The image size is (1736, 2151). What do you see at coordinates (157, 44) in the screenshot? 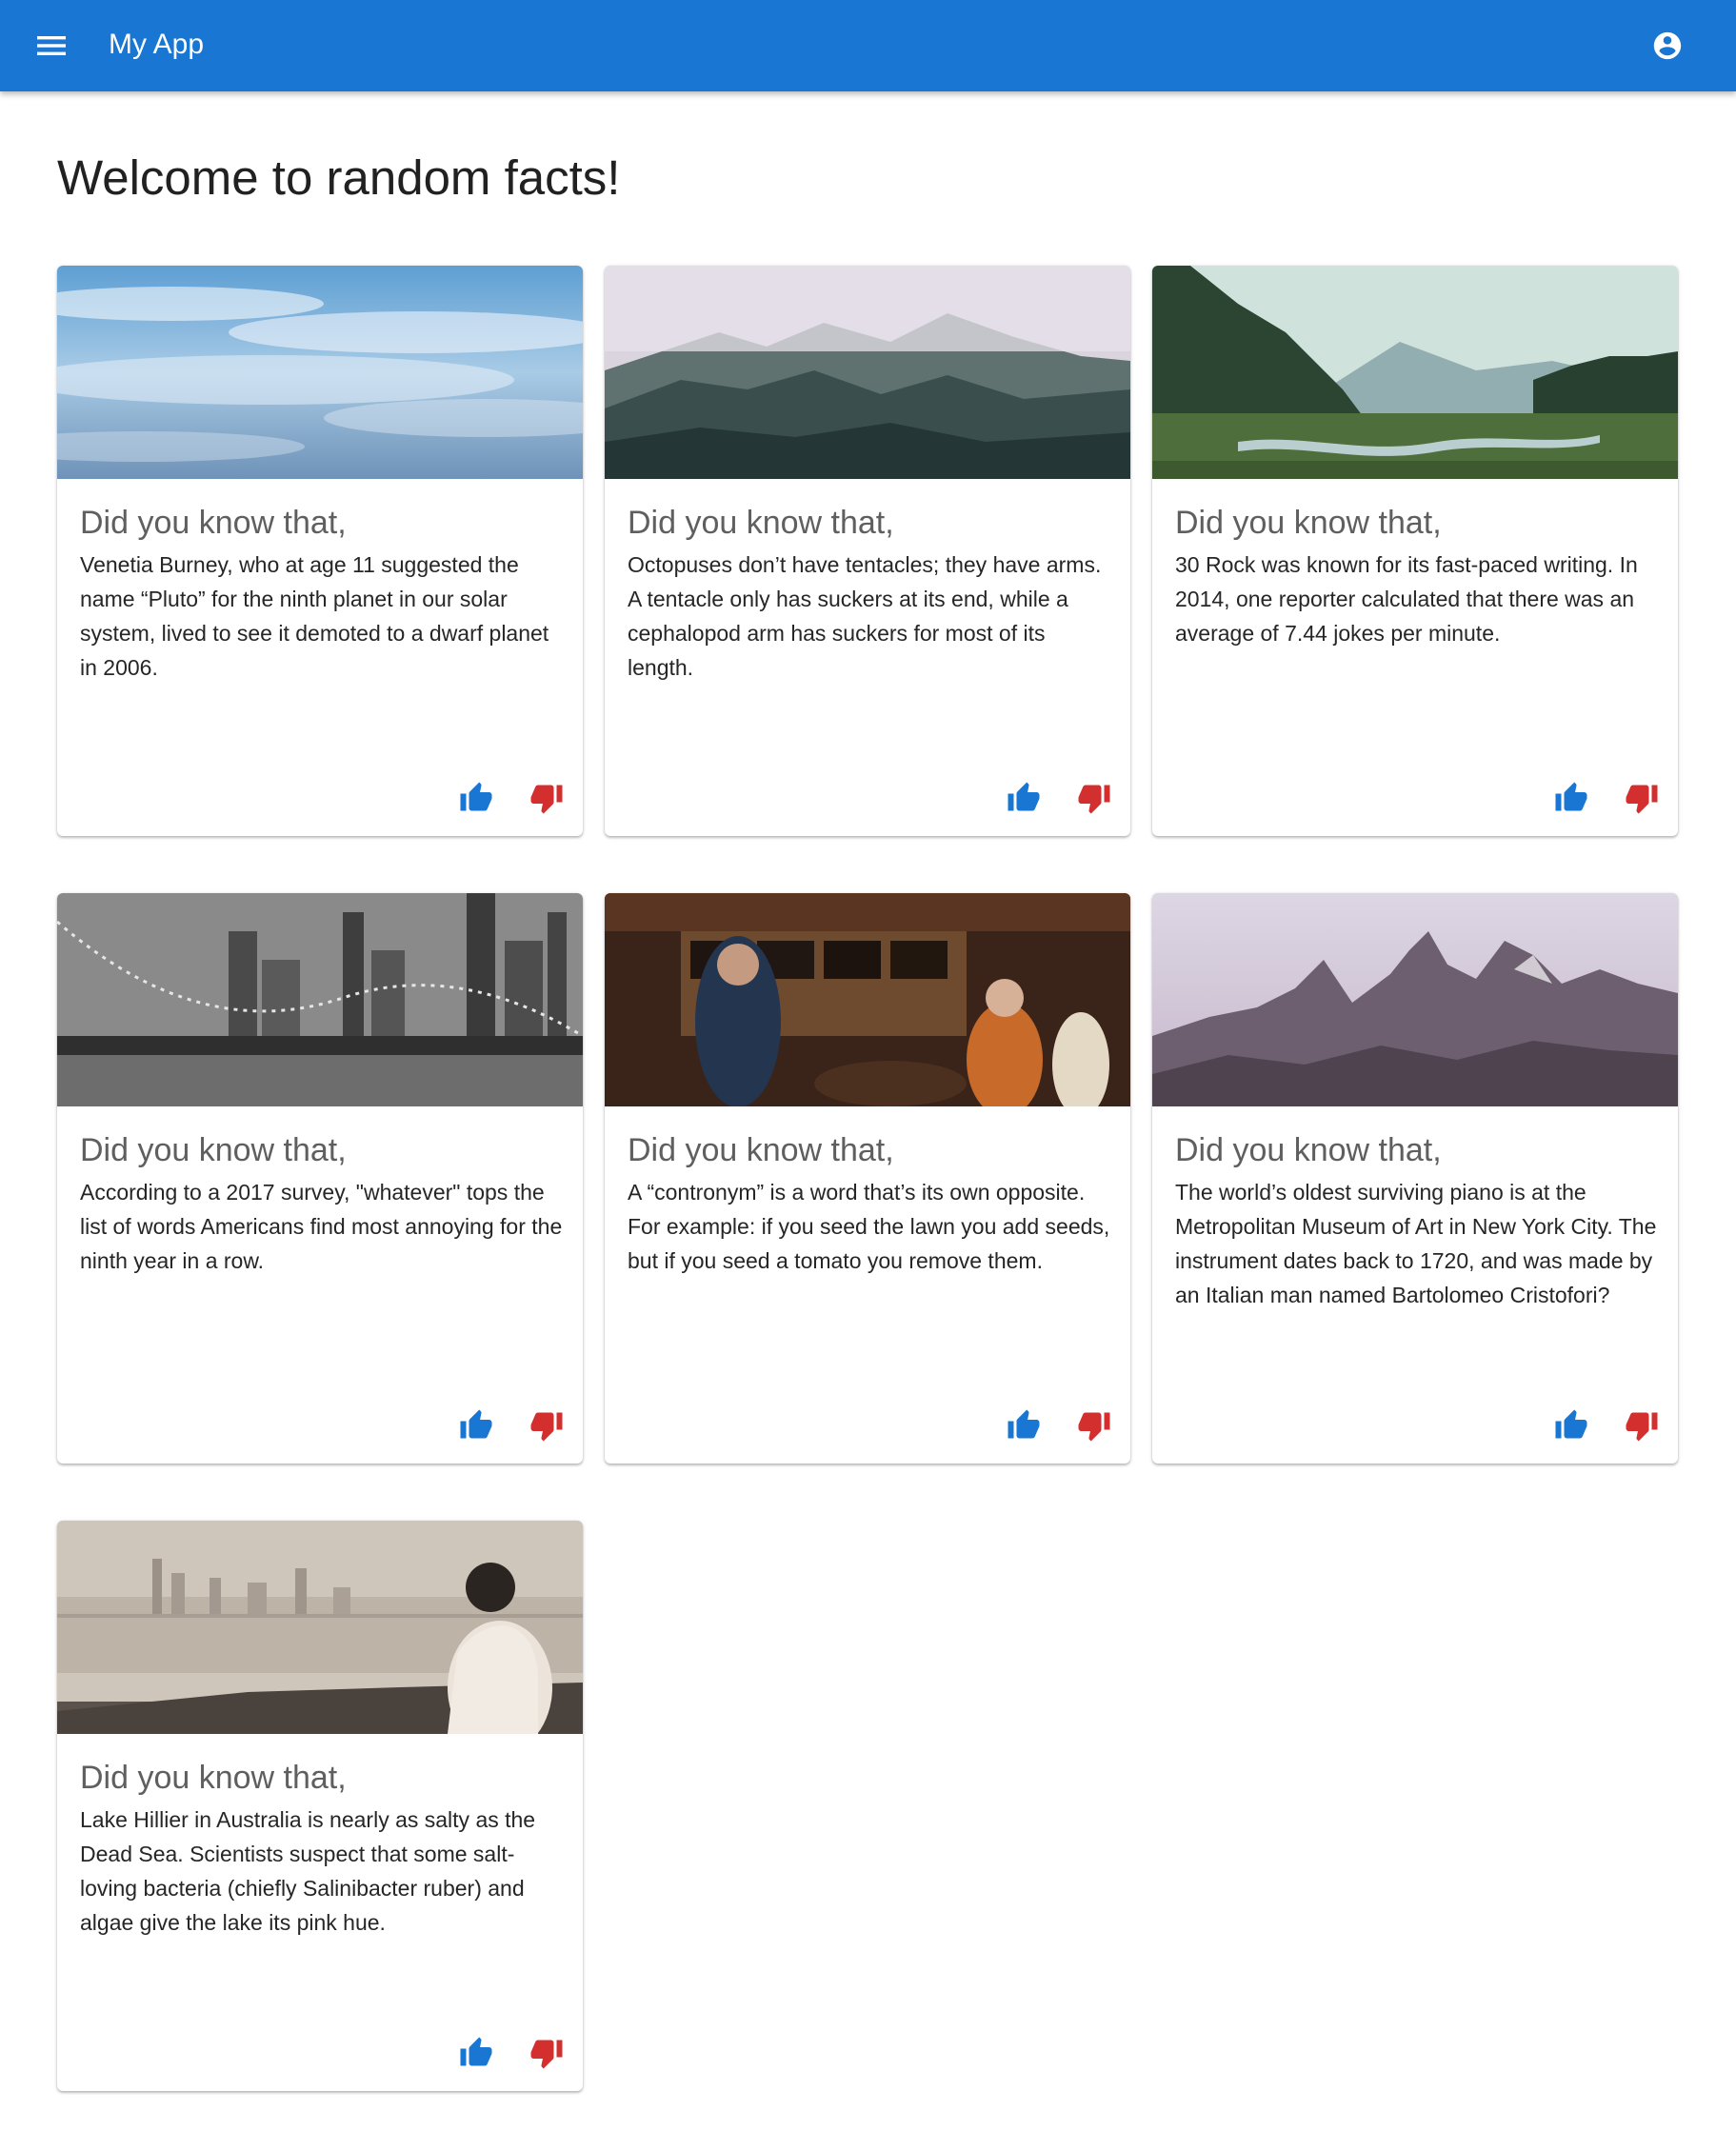
I see `app-title: My App` at bounding box center [157, 44].